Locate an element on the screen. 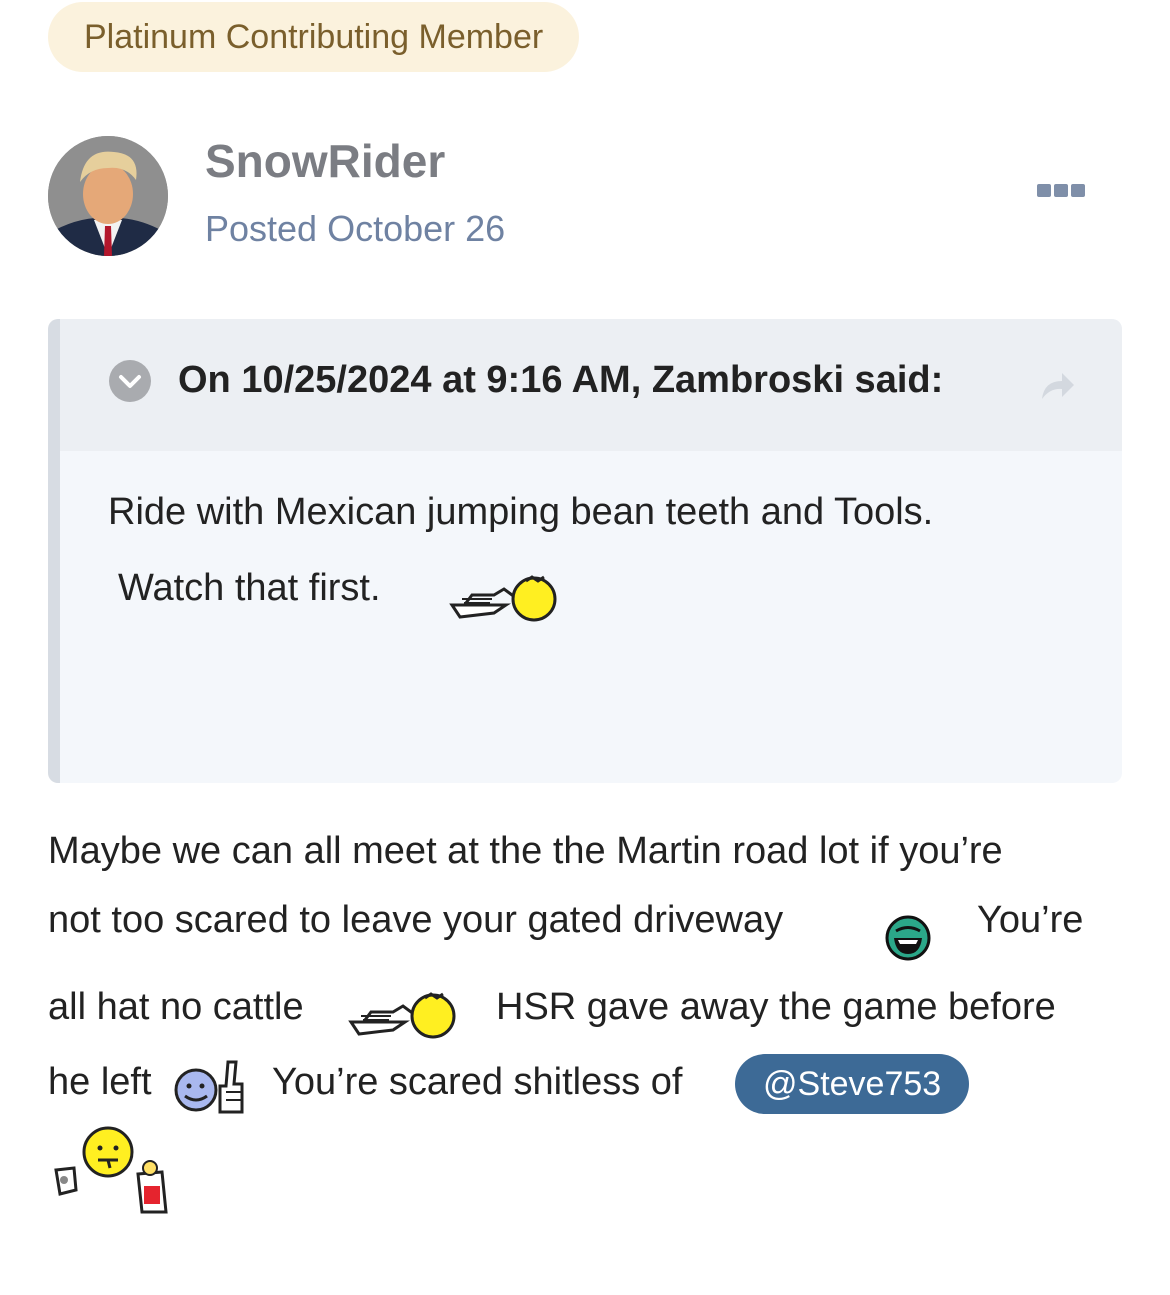  ellipsis-icon is located at coordinates (1061, 190).